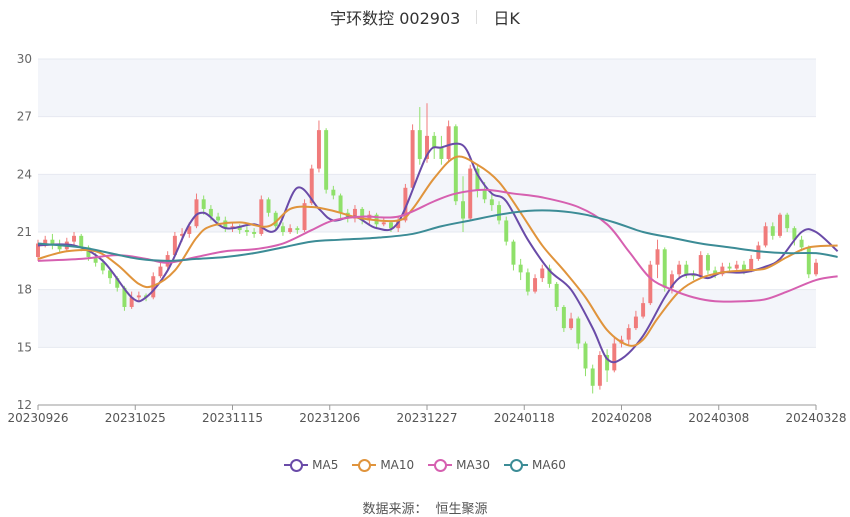  I want to click on y-tick-label: 18, so click(24, 290).